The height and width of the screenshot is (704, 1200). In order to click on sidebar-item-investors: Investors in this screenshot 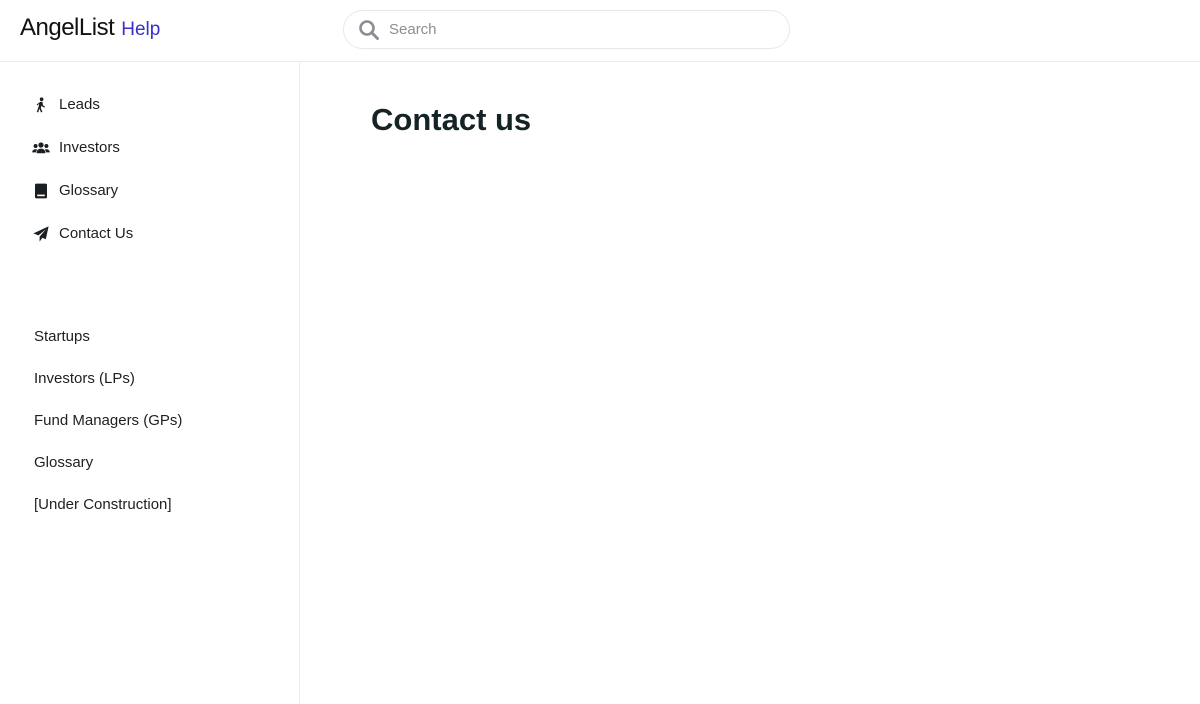, I will do `click(82, 147)`.